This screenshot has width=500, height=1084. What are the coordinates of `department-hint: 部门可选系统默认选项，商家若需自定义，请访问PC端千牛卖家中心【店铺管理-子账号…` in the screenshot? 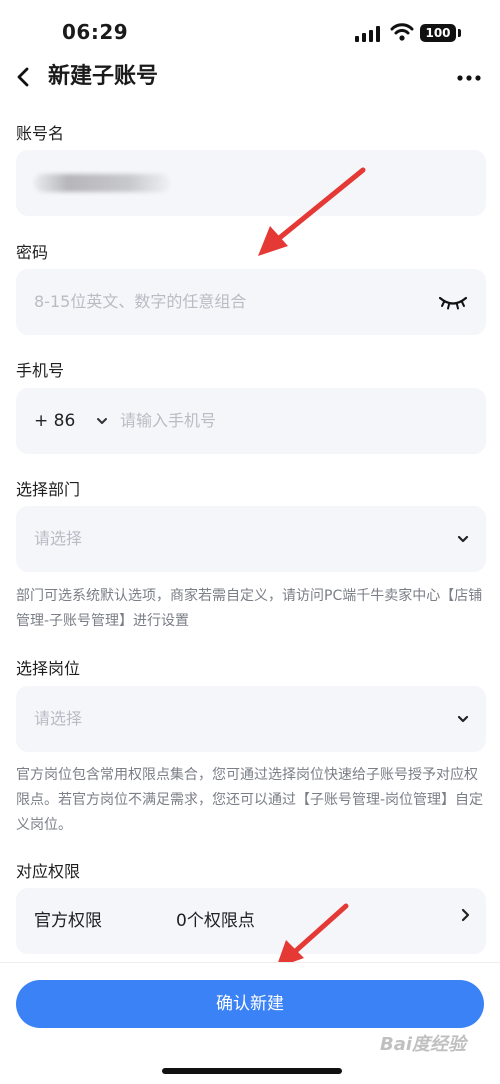 It's located at (249, 608).